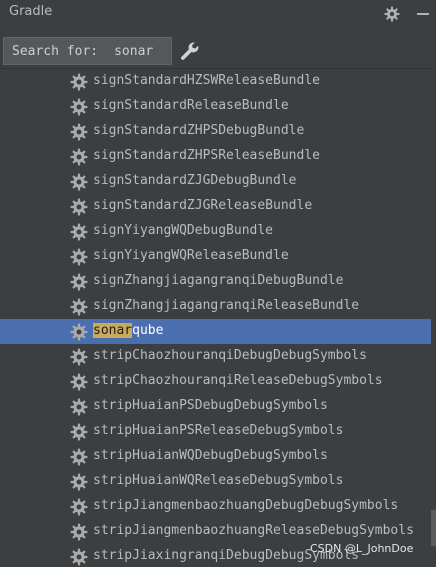 The image size is (436, 567). I want to click on search-match-highlight: sonar, so click(113, 330).